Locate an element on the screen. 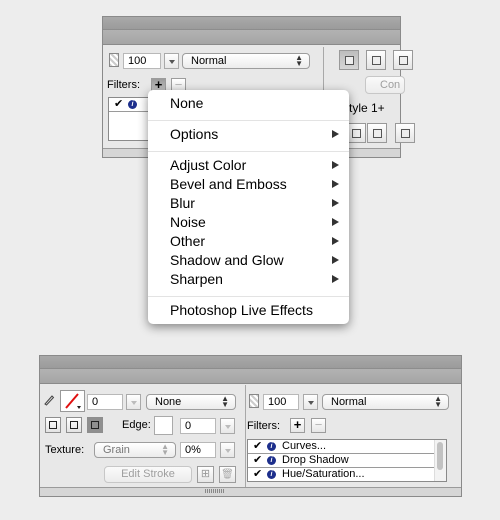 The image size is (500, 520). stroke-center-button is located at coordinates (74, 425).